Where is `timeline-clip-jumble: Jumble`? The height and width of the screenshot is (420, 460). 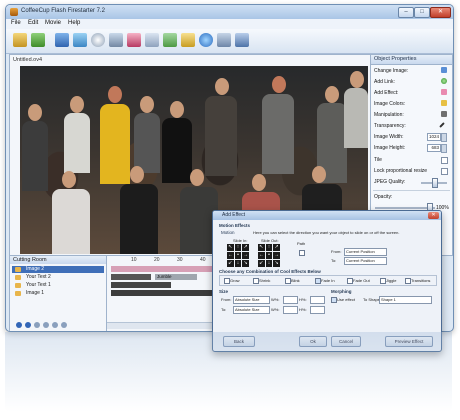 timeline-clip-jumble: Jumble is located at coordinates (176, 277).